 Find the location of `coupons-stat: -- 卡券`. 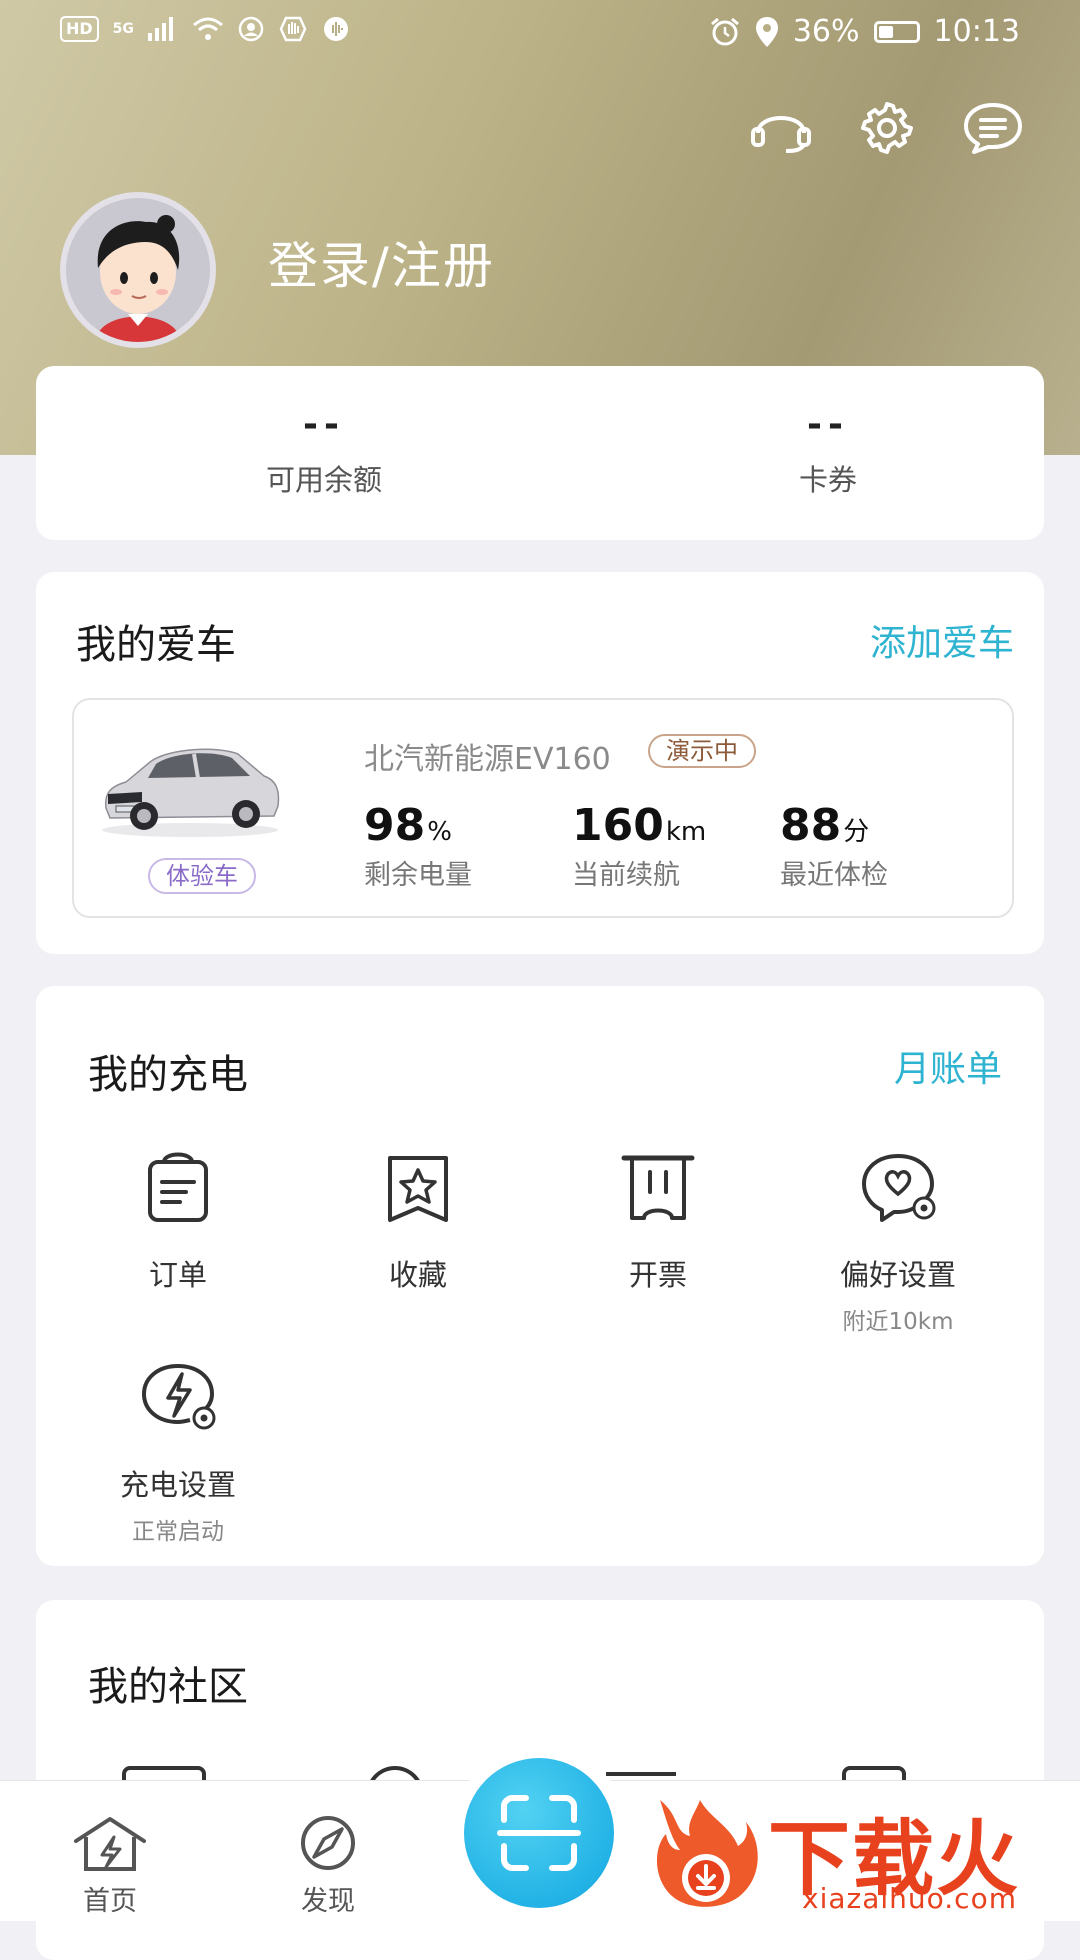

coupons-stat: -- 卡券 is located at coordinates (828, 451).